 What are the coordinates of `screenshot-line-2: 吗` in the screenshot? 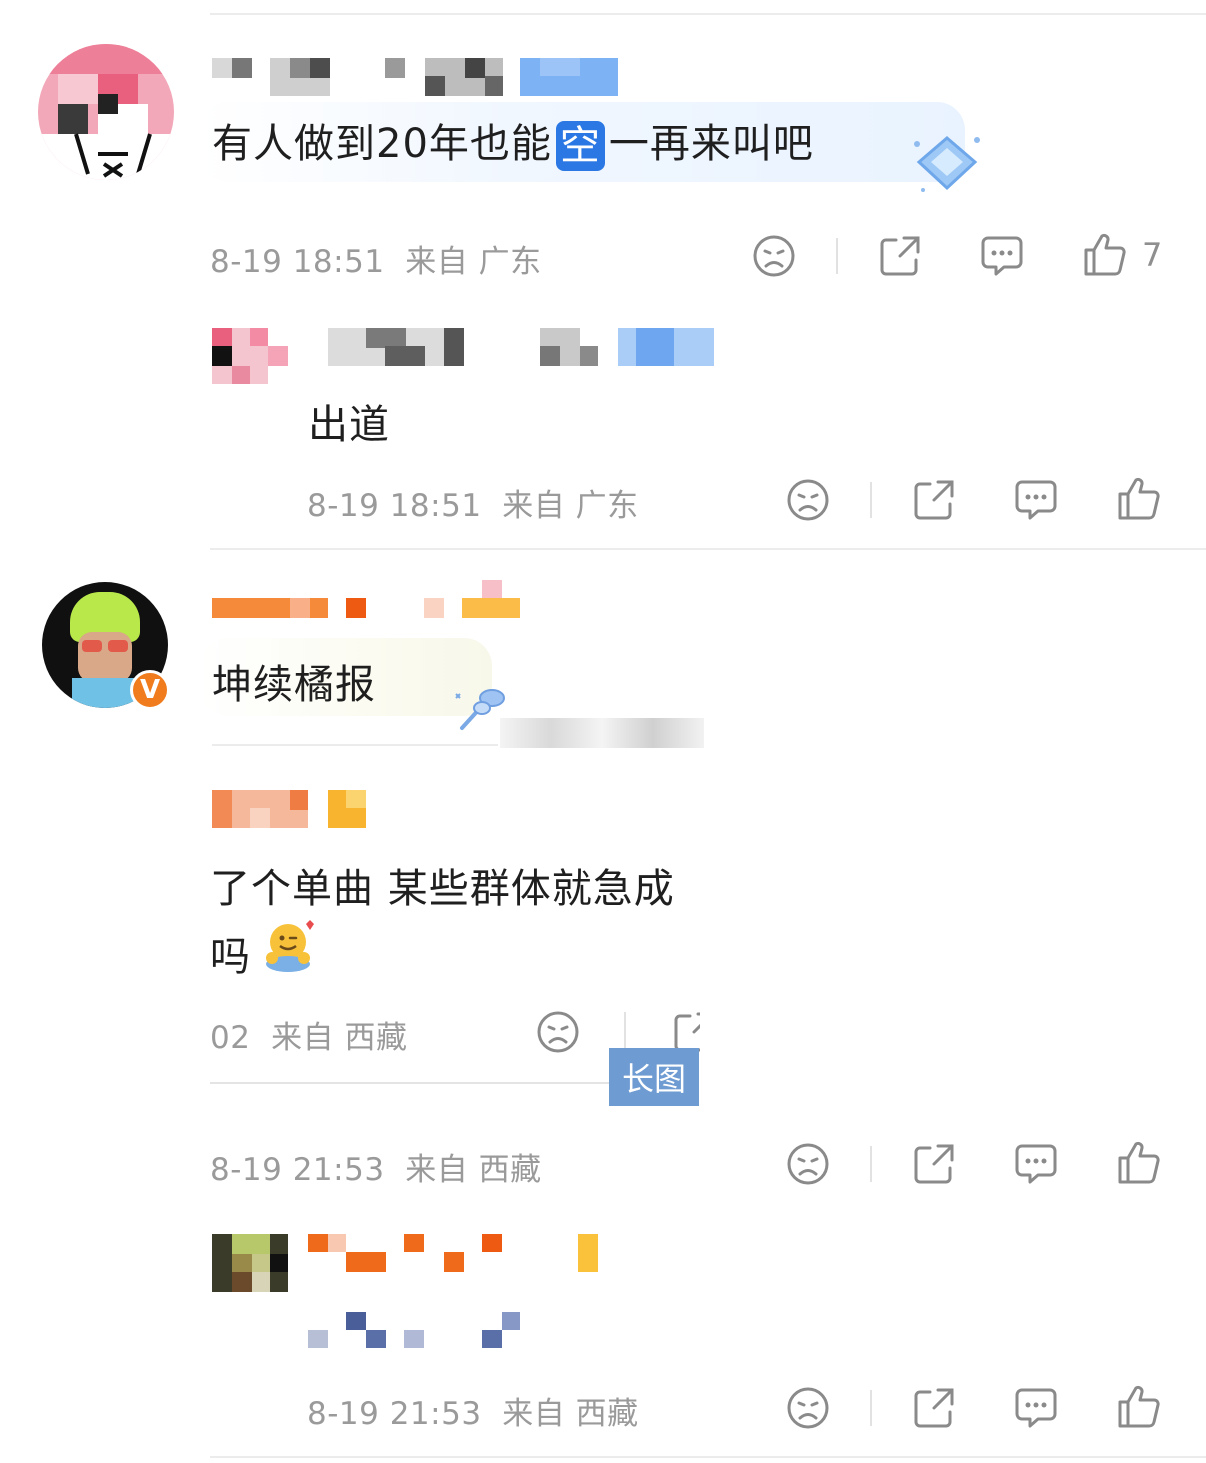 It's located at (230, 957).